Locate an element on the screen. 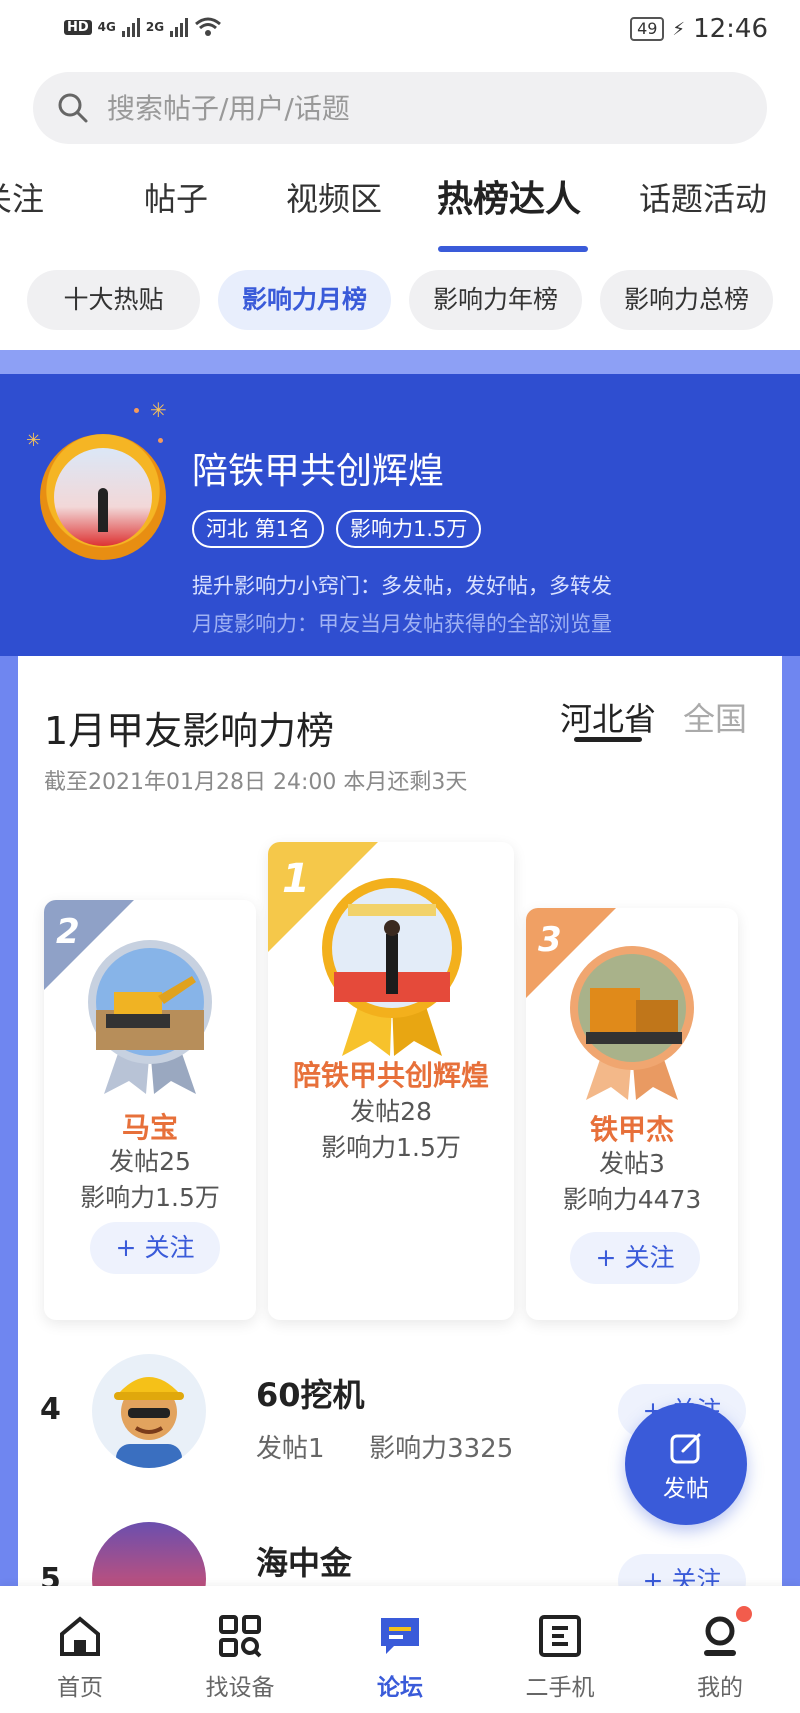 This screenshot has height=1713, width=800. nav-find-equipment: 找设备 is located at coordinates (240, 1649).